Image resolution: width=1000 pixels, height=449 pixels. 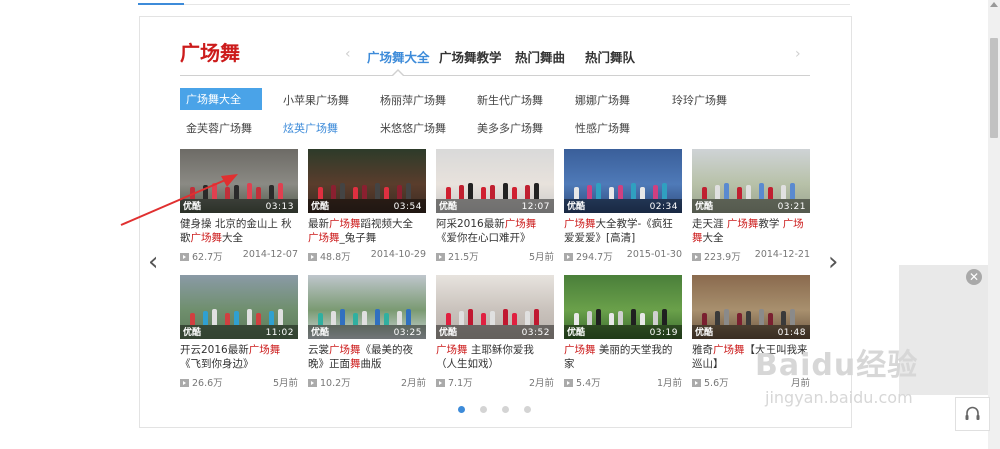 I want to click on video-meta: 62.7万 2014-12-07, so click(x=239, y=256).